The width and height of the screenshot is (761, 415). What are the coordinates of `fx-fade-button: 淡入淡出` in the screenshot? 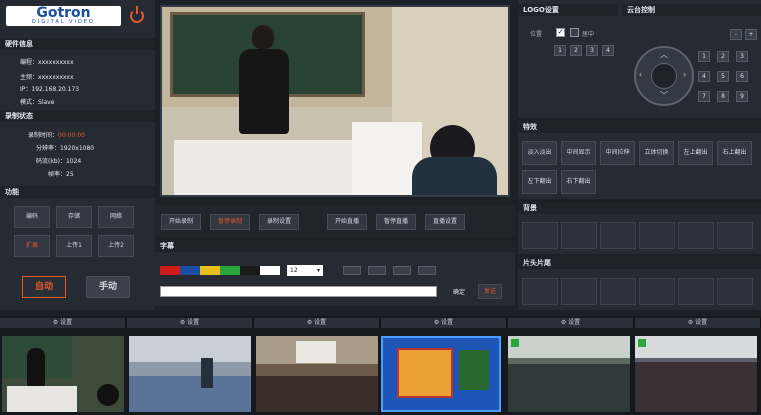 It's located at (539, 153).